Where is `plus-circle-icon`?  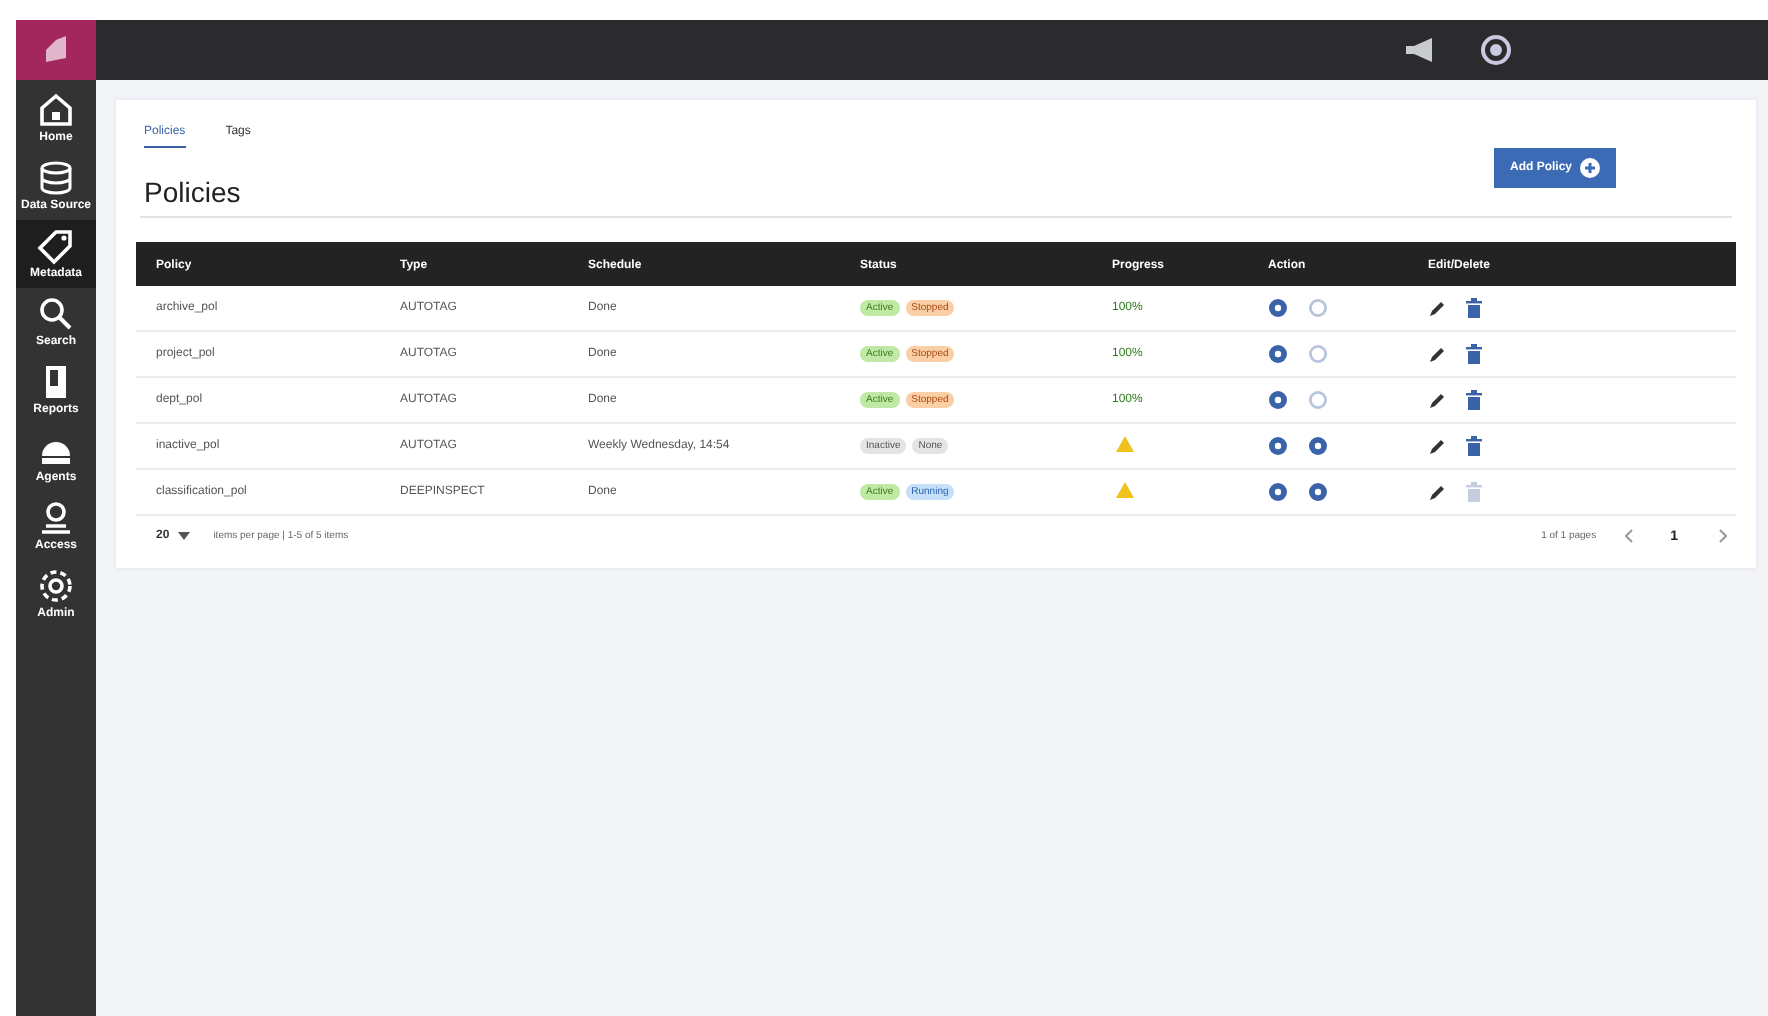 plus-circle-icon is located at coordinates (1590, 168).